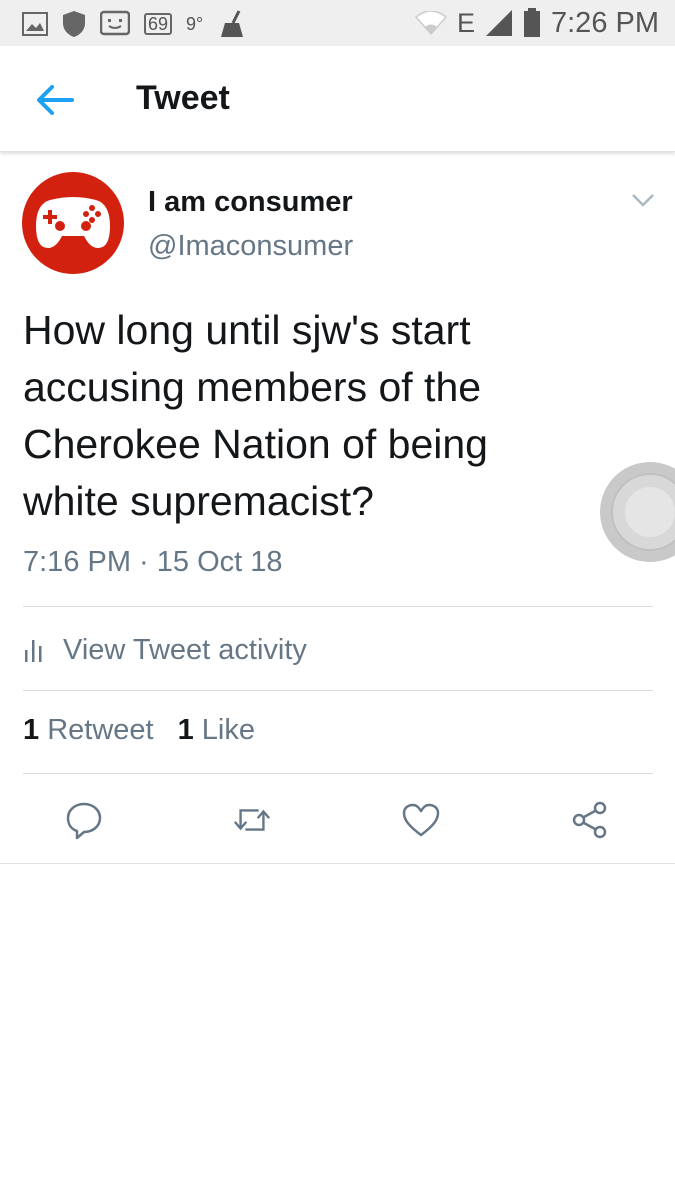 This screenshot has height=1200, width=675. I want to click on game-controller-icon, so click(73, 222).